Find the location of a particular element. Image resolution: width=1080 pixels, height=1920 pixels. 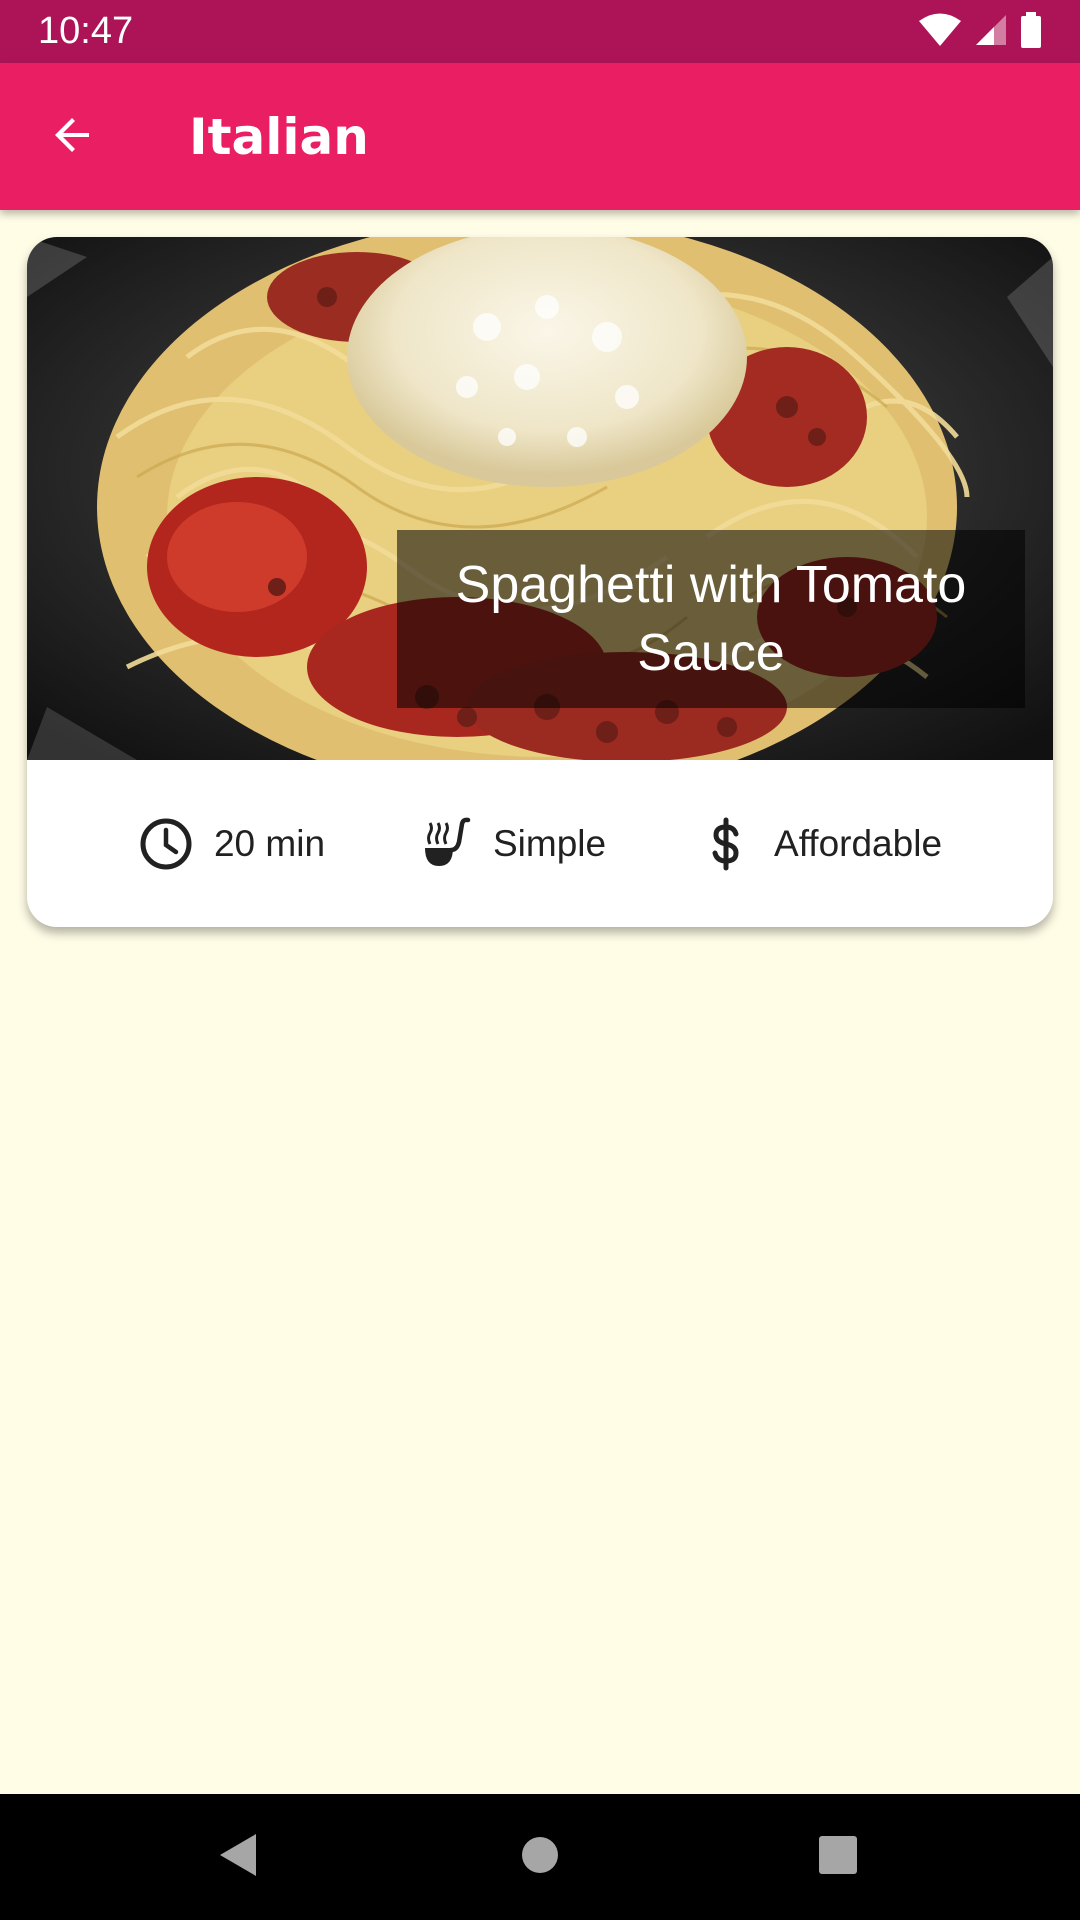

status-bar: 10:47 is located at coordinates (540, 31).